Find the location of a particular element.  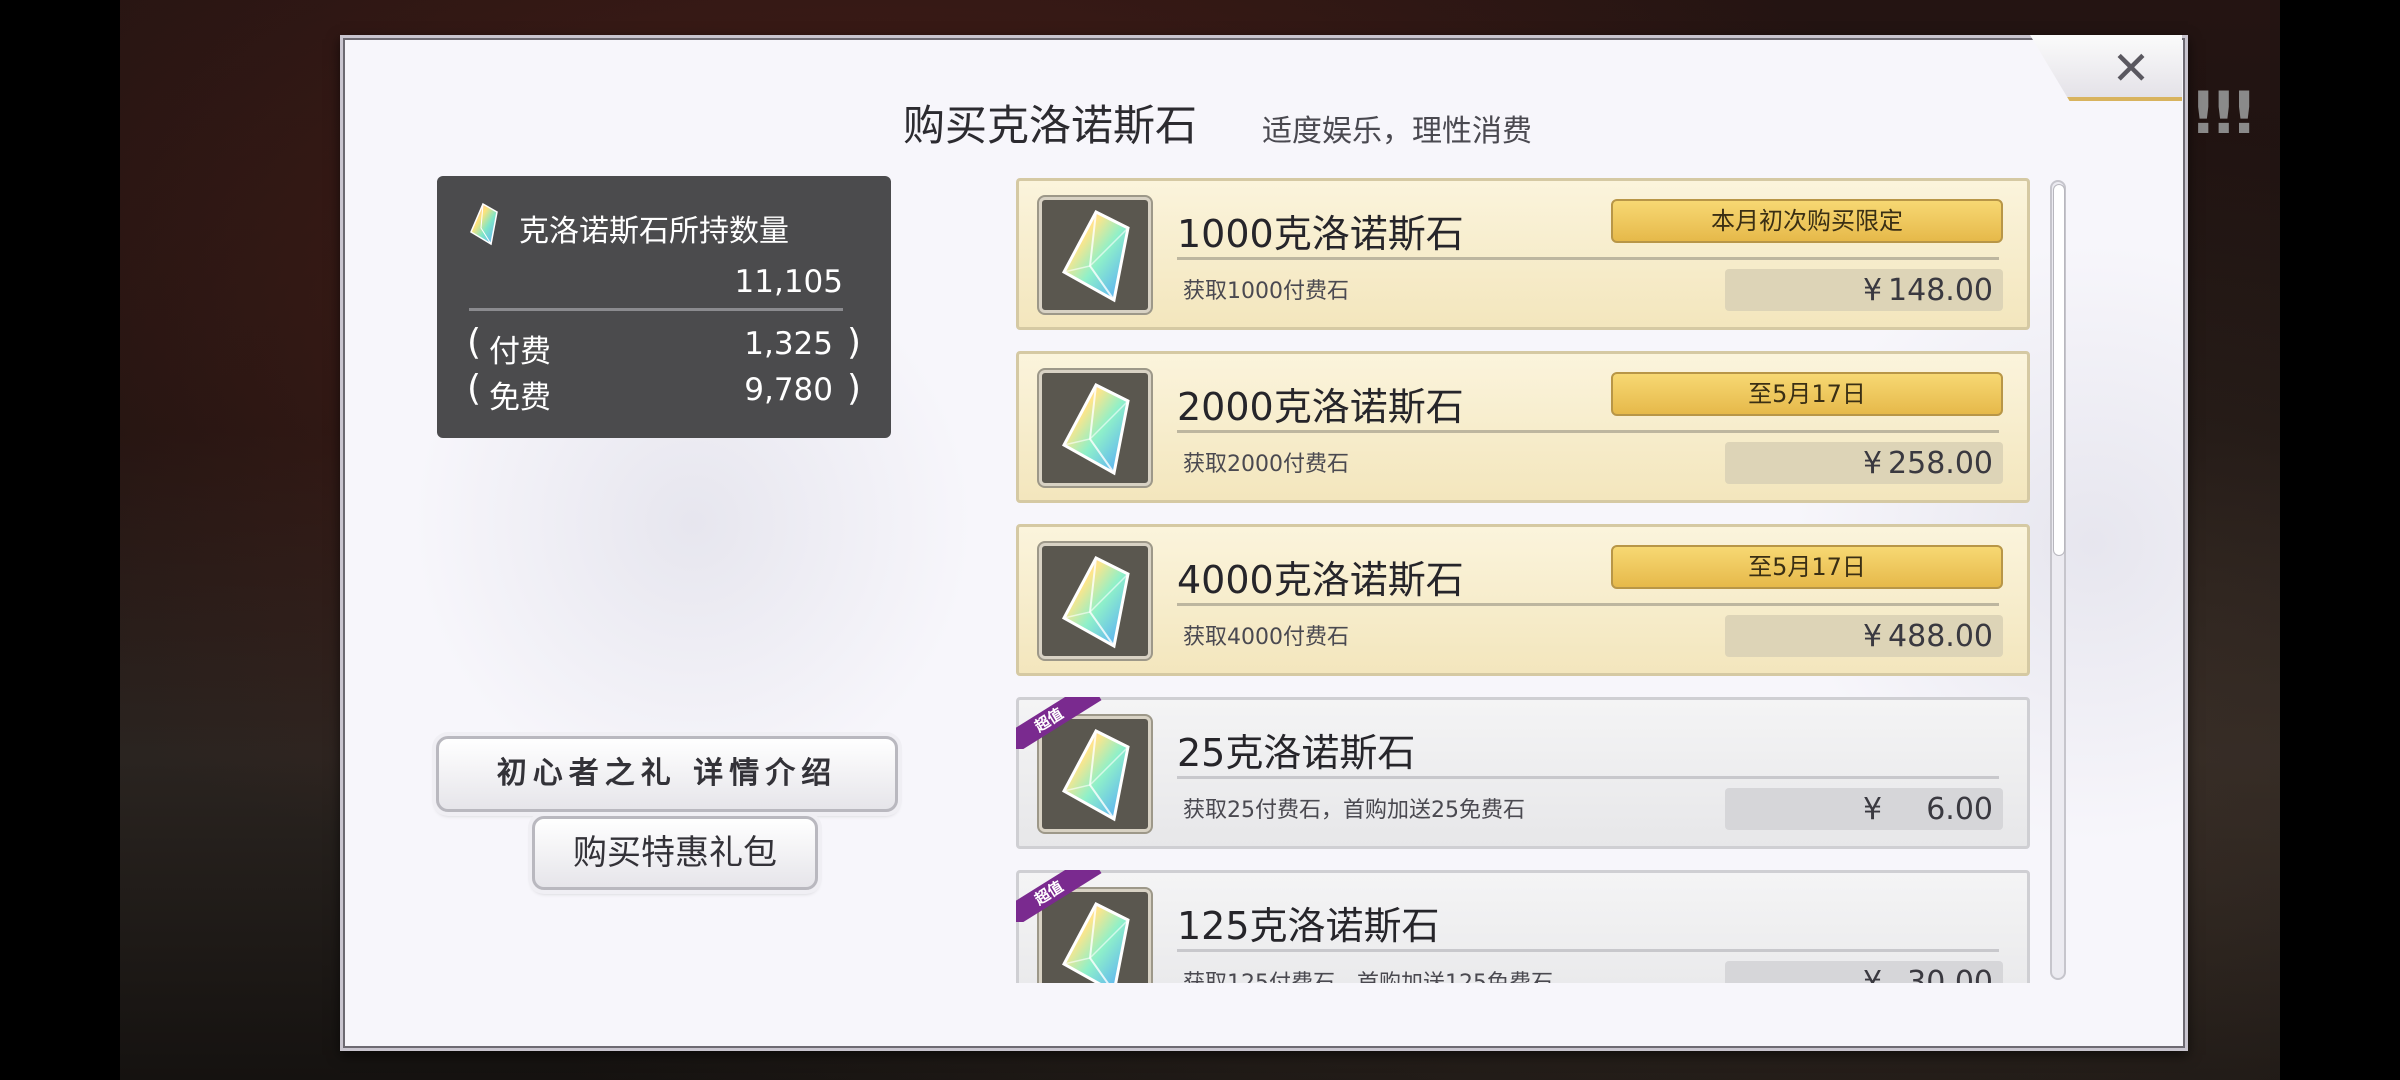

buy-special-pack-button: 购买特惠礼包 is located at coordinates (675, 853).